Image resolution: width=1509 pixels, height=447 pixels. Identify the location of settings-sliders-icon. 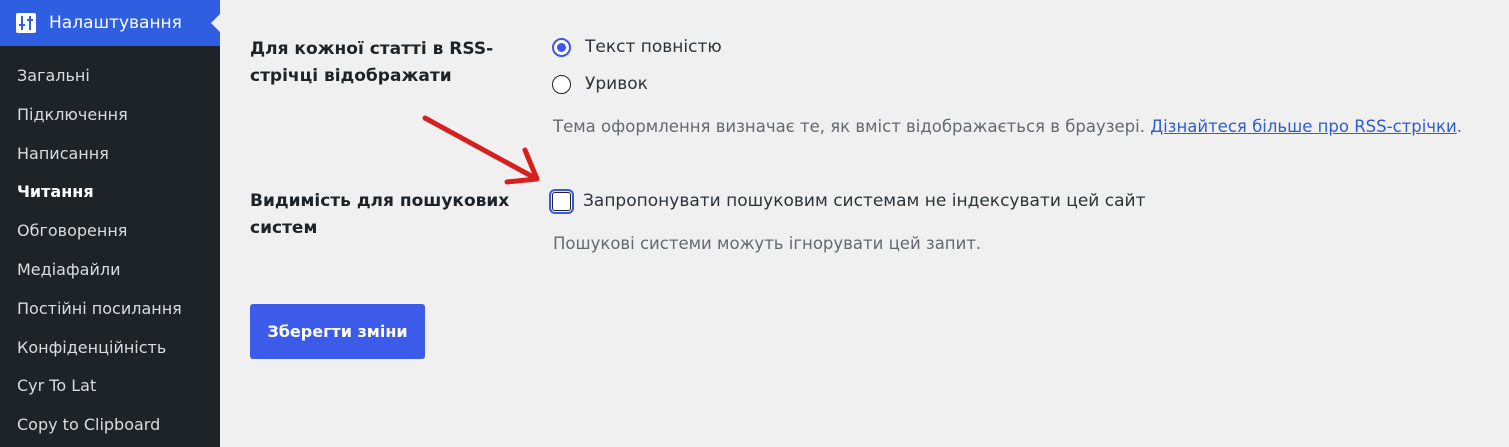
(26, 23).